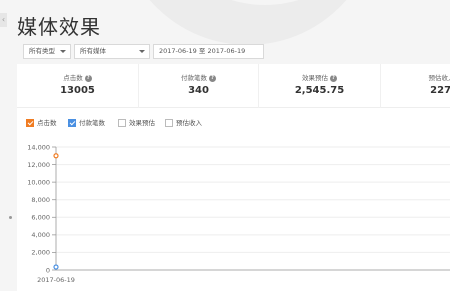 This screenshot has width=450, height=291. What do you see at coordinates (3, 20) in the screenshot?
I see `collapse-sidebar-icon: ‹` at bounding box center [3, 20].